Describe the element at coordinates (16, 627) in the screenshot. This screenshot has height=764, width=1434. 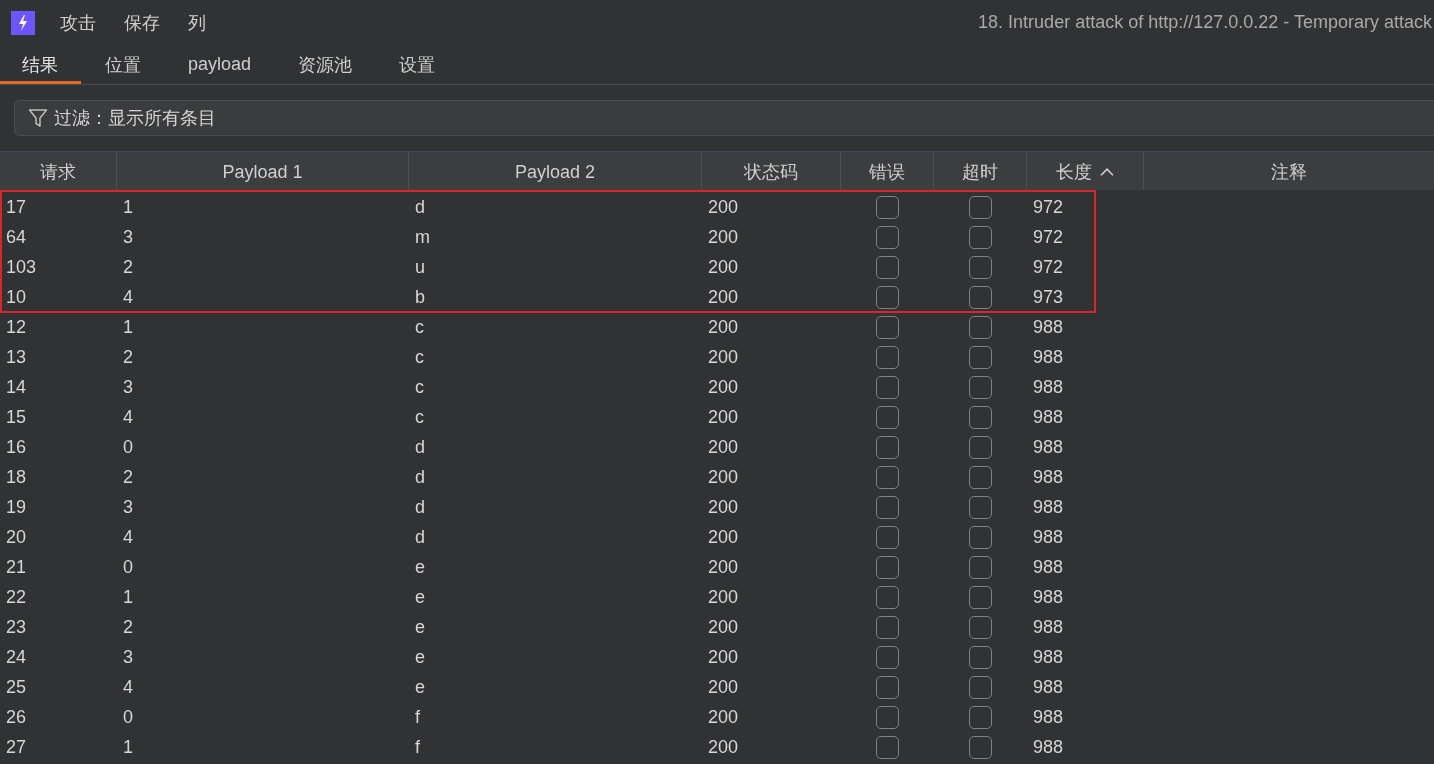
I see `table-cell-text: 23` at that location.